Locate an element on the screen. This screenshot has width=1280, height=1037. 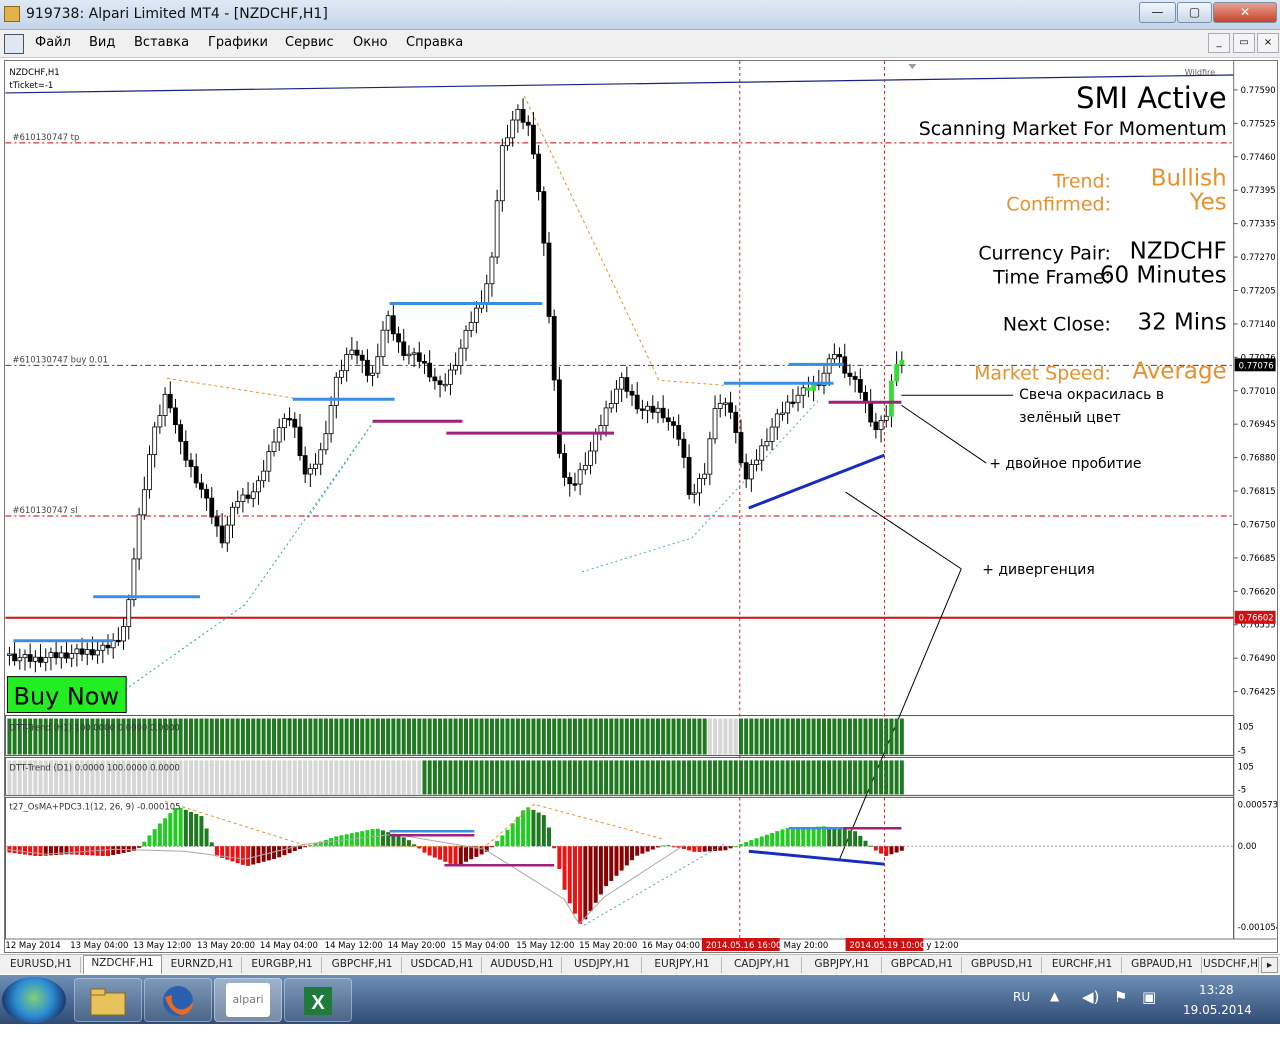
tab-eurusd: EURUSD,H1 is located at coordinates (41, 965).